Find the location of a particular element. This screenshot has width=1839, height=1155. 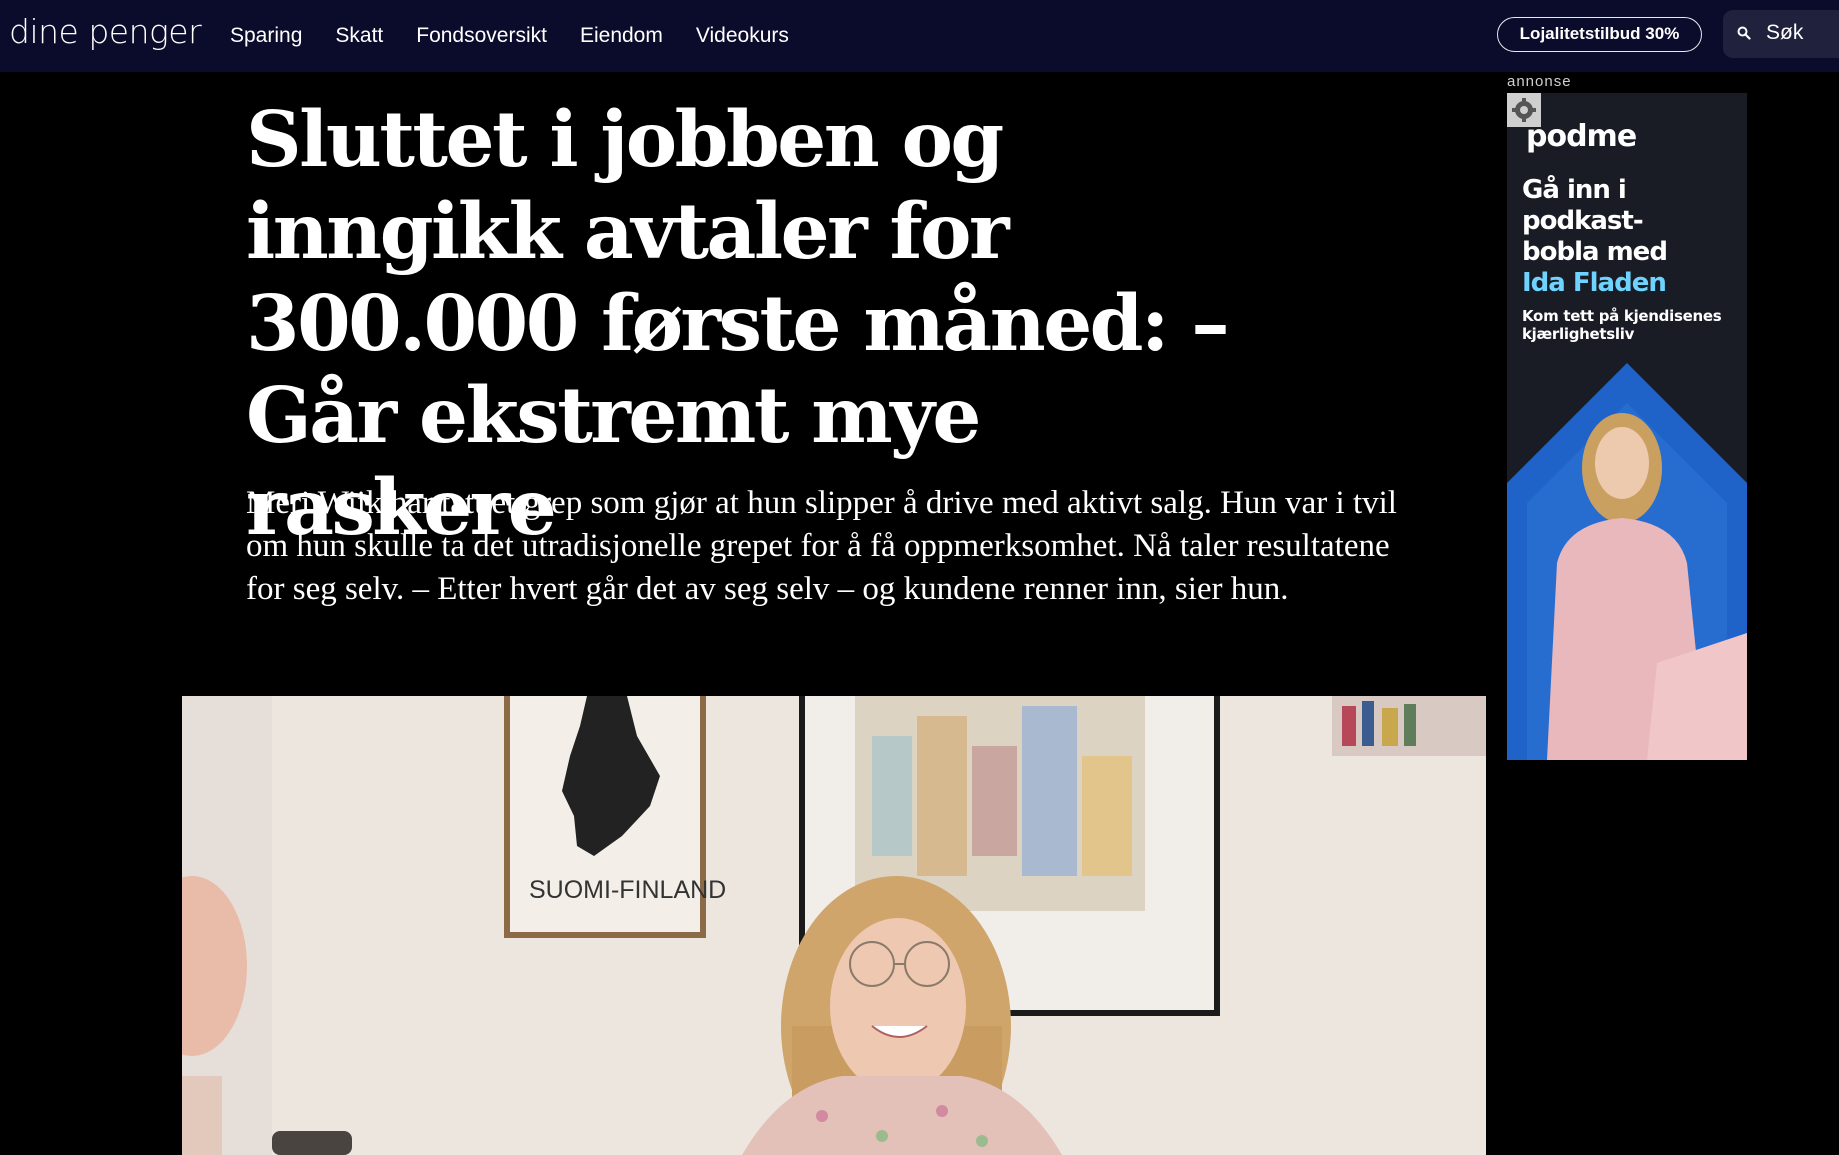

search-icon is located at coordinates (1744, 33).